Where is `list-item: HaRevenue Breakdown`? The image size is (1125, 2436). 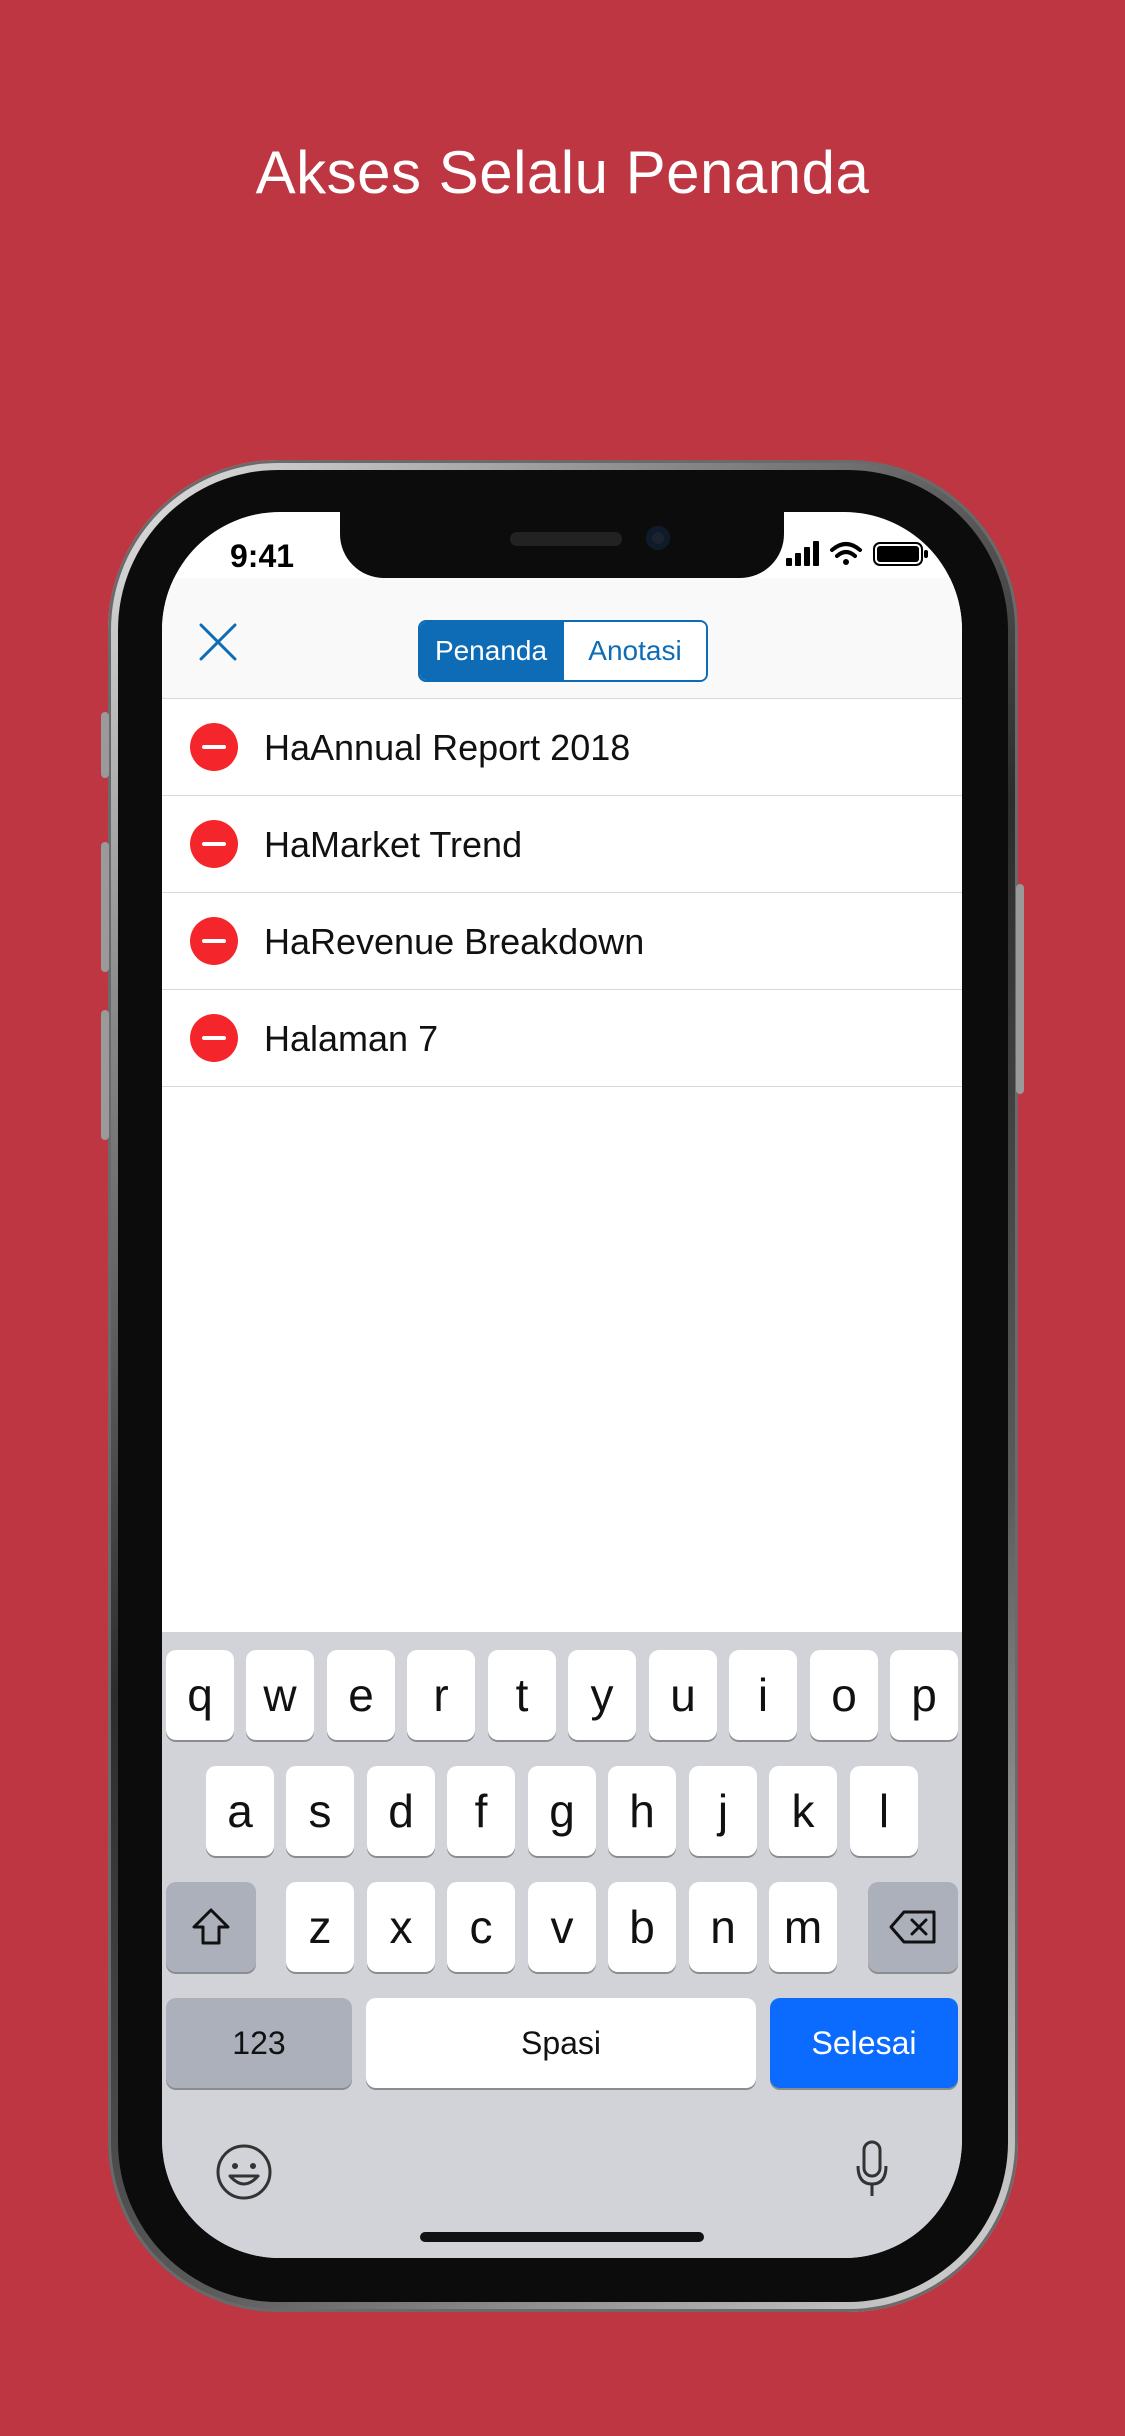 list-item: HaRevenue Breakdown is located at coordinates (562, 941).